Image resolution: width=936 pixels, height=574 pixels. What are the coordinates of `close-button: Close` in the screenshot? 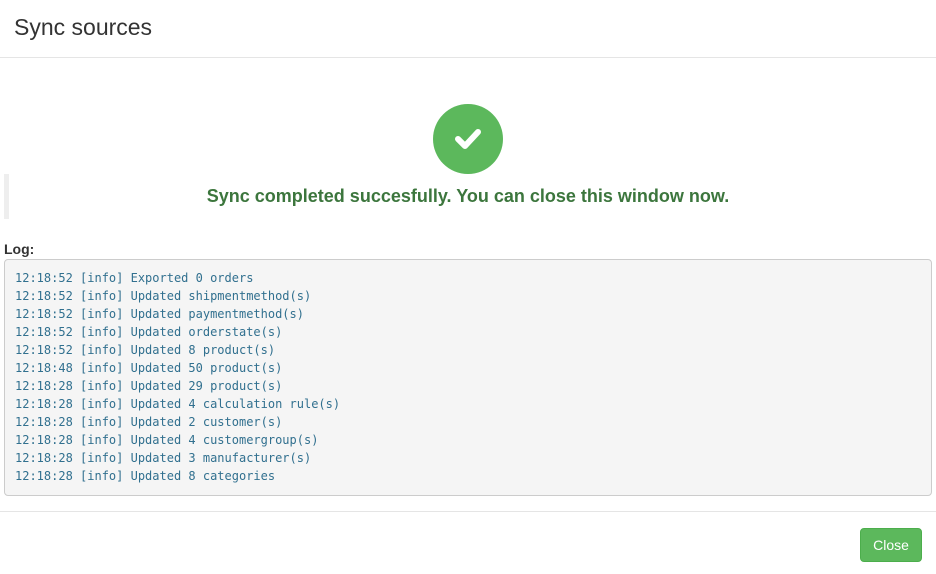 It's located at (891, 545).